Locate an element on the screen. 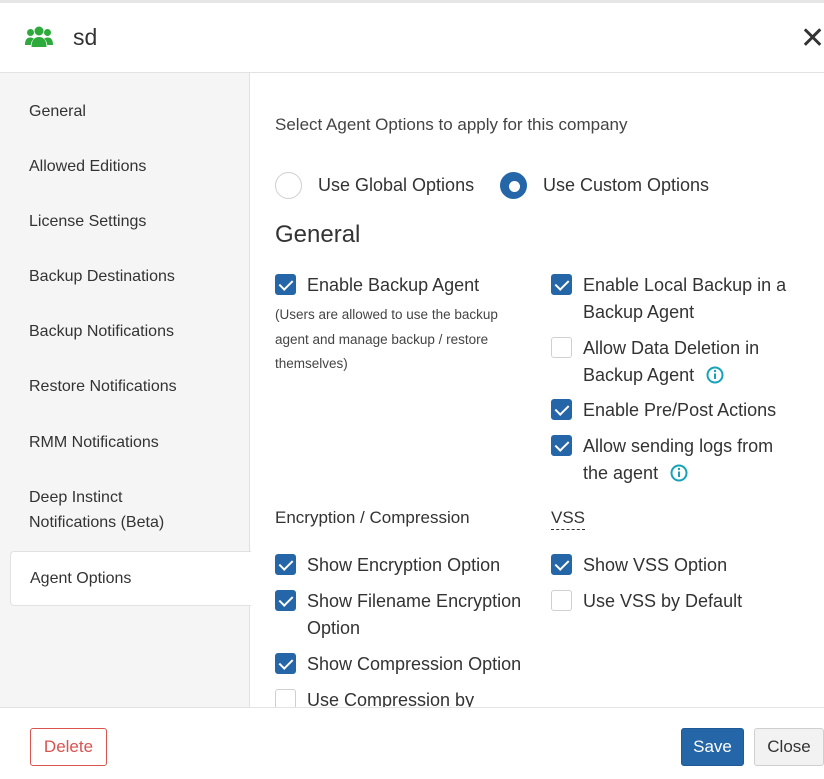 This screenshot has width=824, height=779. radio-label: Use Custom Options is located at coordinates (626, 184).